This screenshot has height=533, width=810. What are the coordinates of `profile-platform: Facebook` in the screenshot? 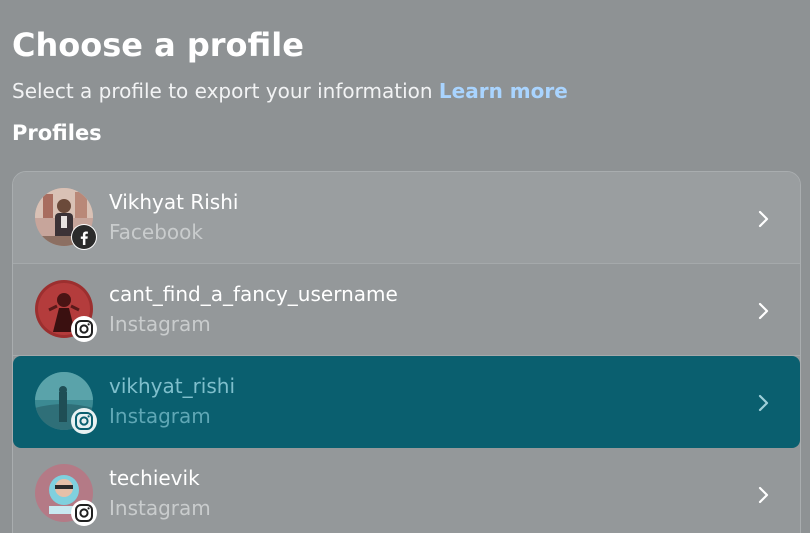 It's located at (156, 232).